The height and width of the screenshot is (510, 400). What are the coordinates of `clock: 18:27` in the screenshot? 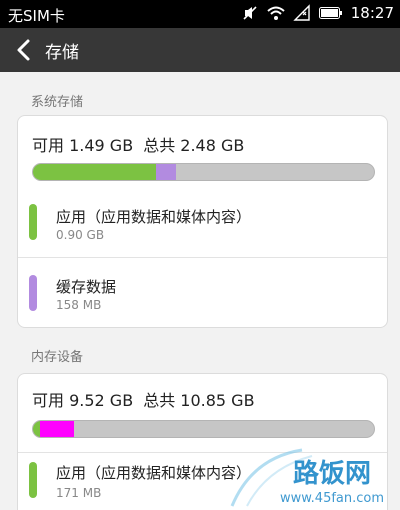 It's located at (372, 13).